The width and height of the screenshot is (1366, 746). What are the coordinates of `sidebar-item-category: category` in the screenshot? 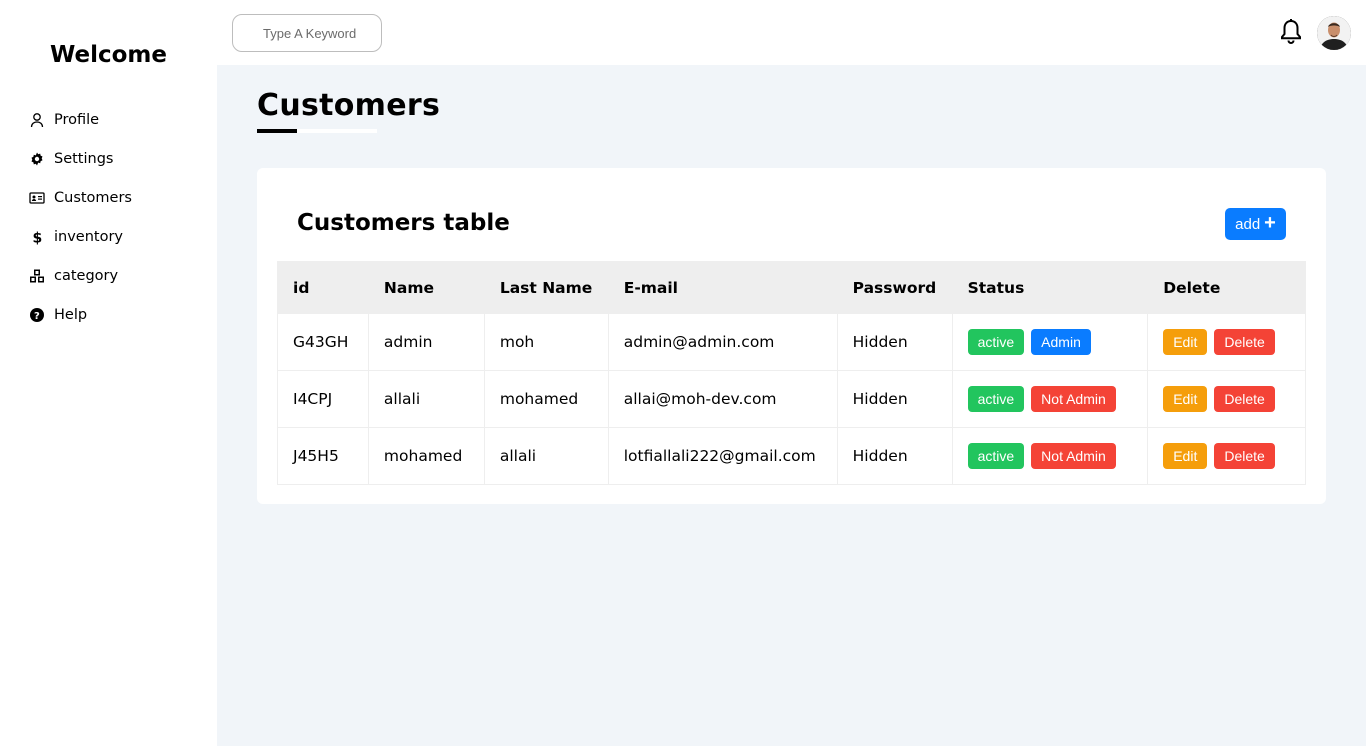 It's located at (80, 275).